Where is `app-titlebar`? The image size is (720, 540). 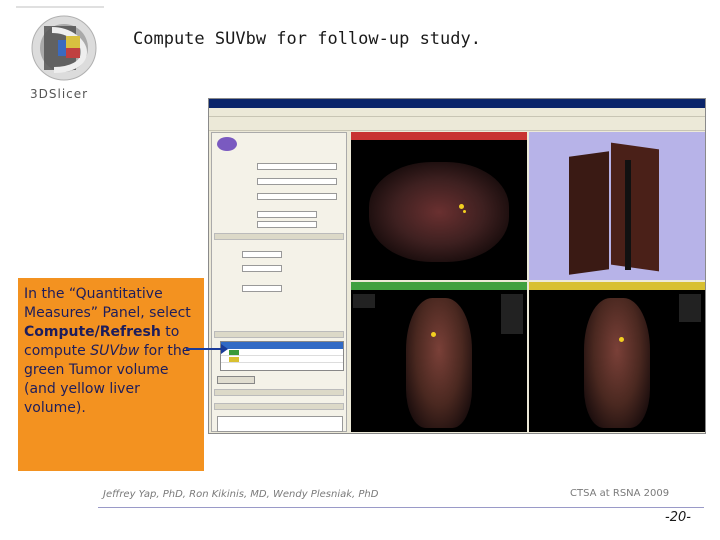 app-titlebar is located at coordinates (457, 103).